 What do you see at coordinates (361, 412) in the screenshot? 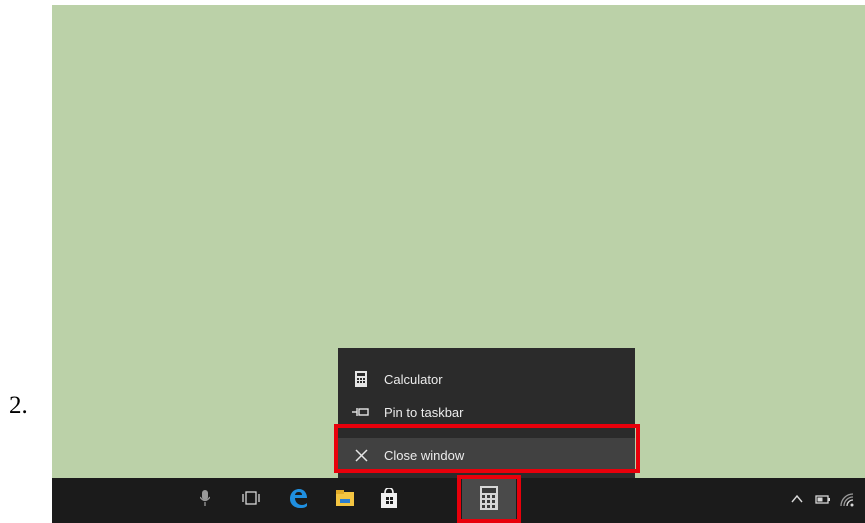
I see `pin-icon` at bounding box center [361, 412].